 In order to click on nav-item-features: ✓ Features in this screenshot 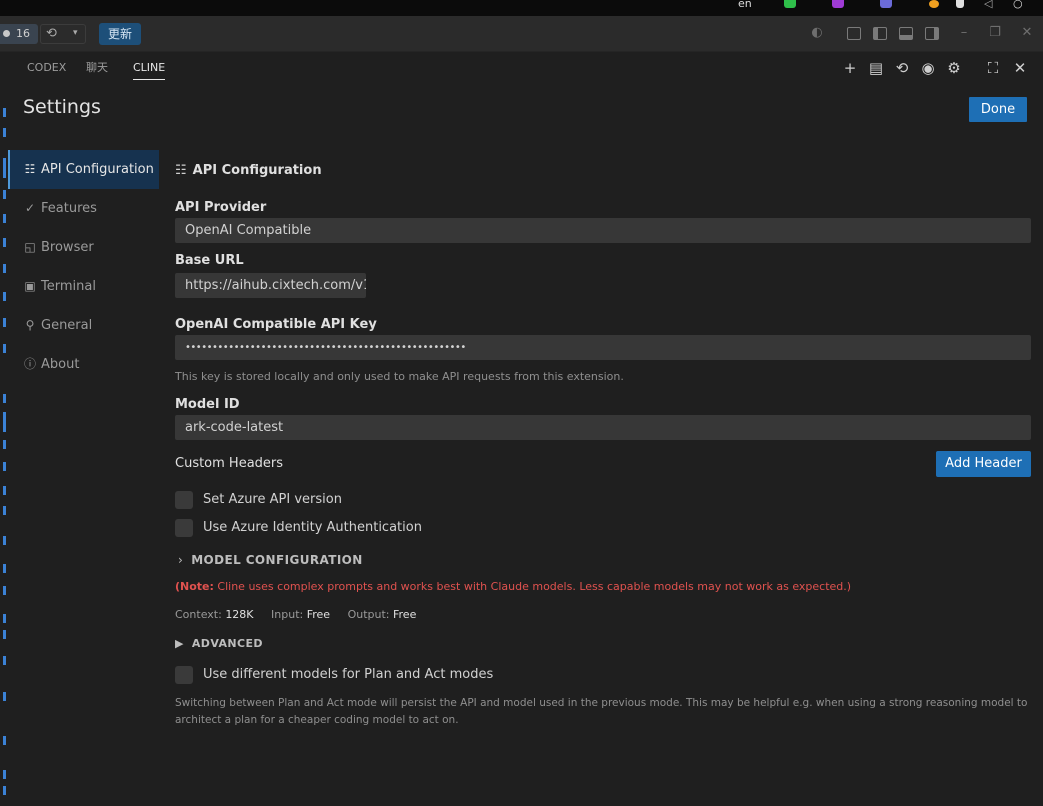, I will do `click(83, 208)`.